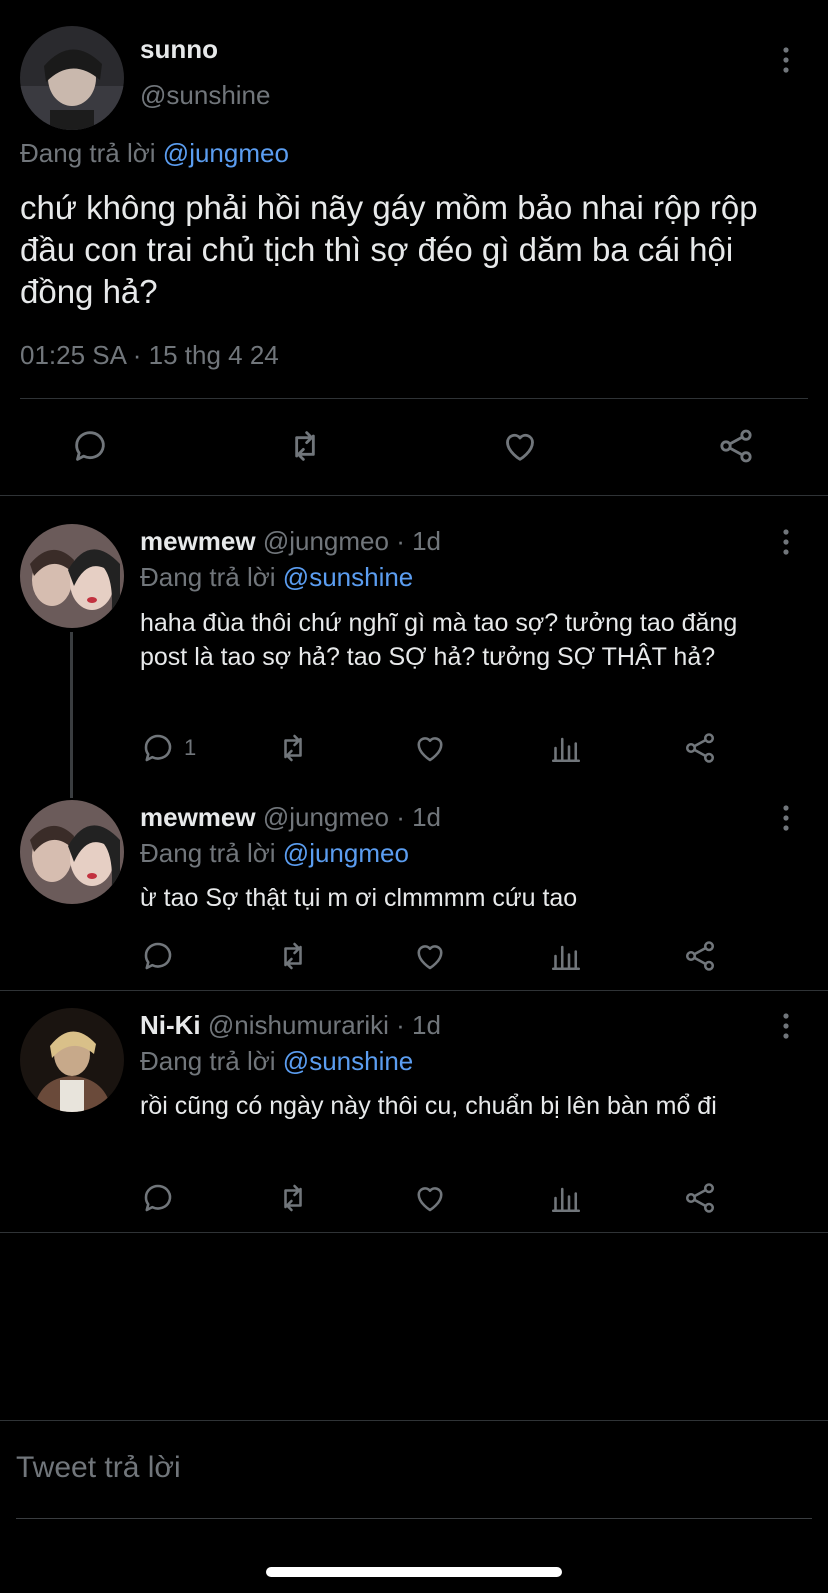 This screenshot has width=828, height=1593. I want to click on reply-action-bar: 1, so click(440, 750).